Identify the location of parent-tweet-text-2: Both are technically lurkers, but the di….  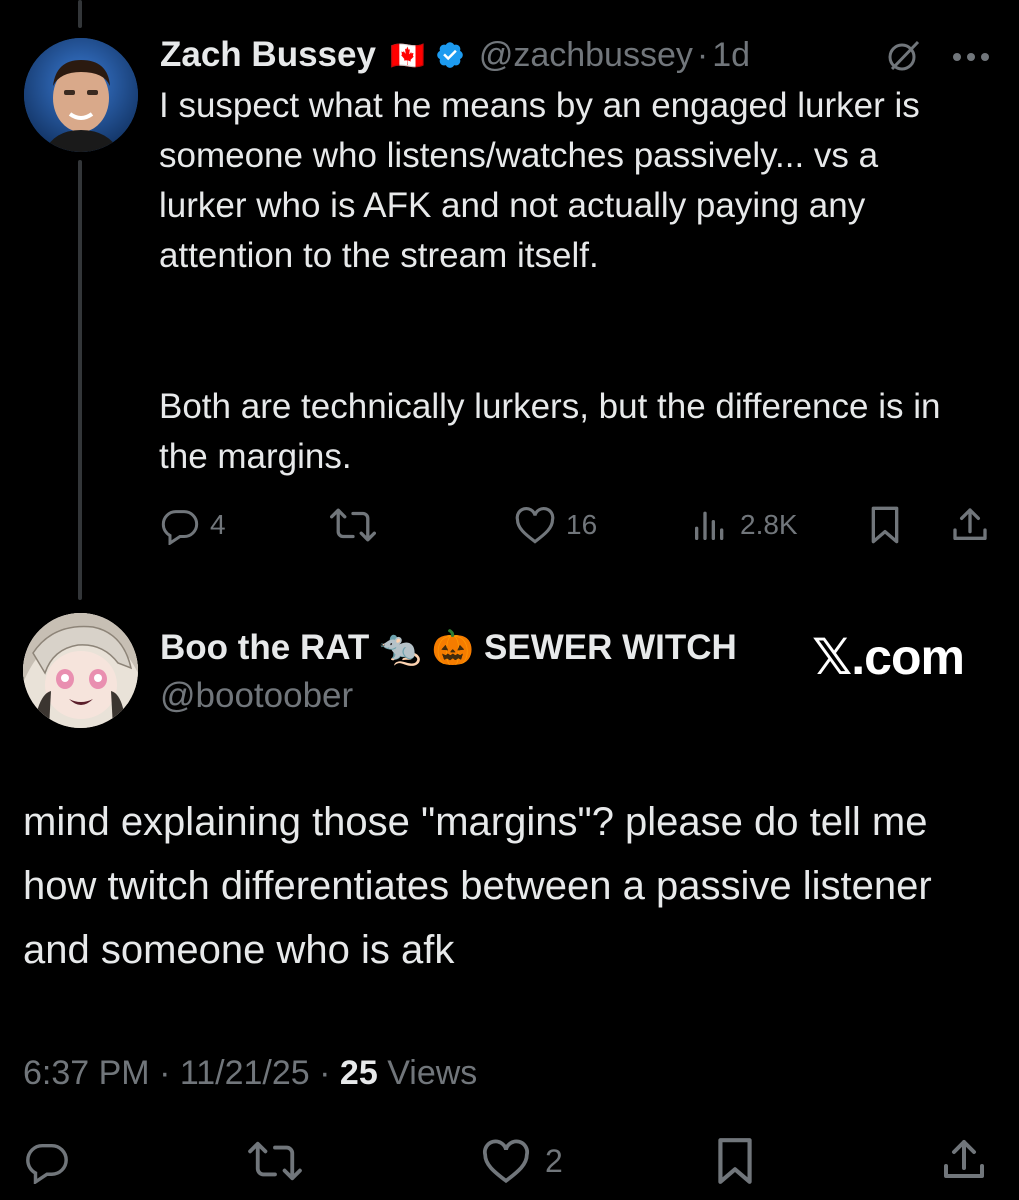
(555, 431).